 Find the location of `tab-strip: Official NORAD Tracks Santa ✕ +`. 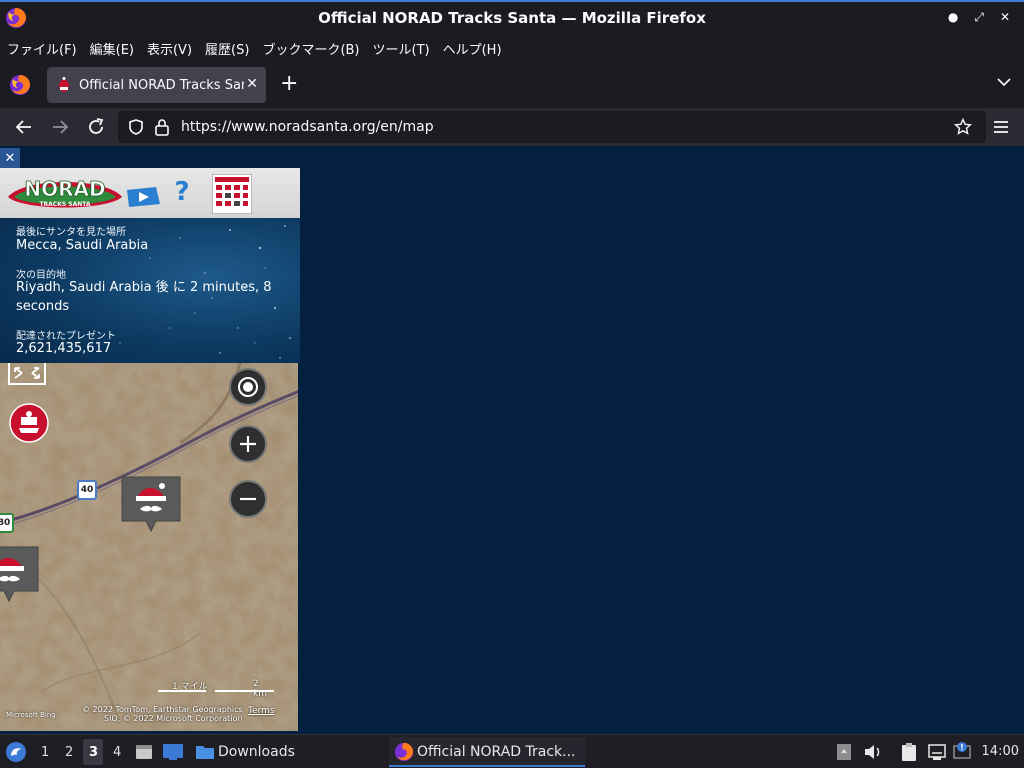

tab-strip: Official NORAD Tracks Santa ✕ + is located at coordinates (512, 85).